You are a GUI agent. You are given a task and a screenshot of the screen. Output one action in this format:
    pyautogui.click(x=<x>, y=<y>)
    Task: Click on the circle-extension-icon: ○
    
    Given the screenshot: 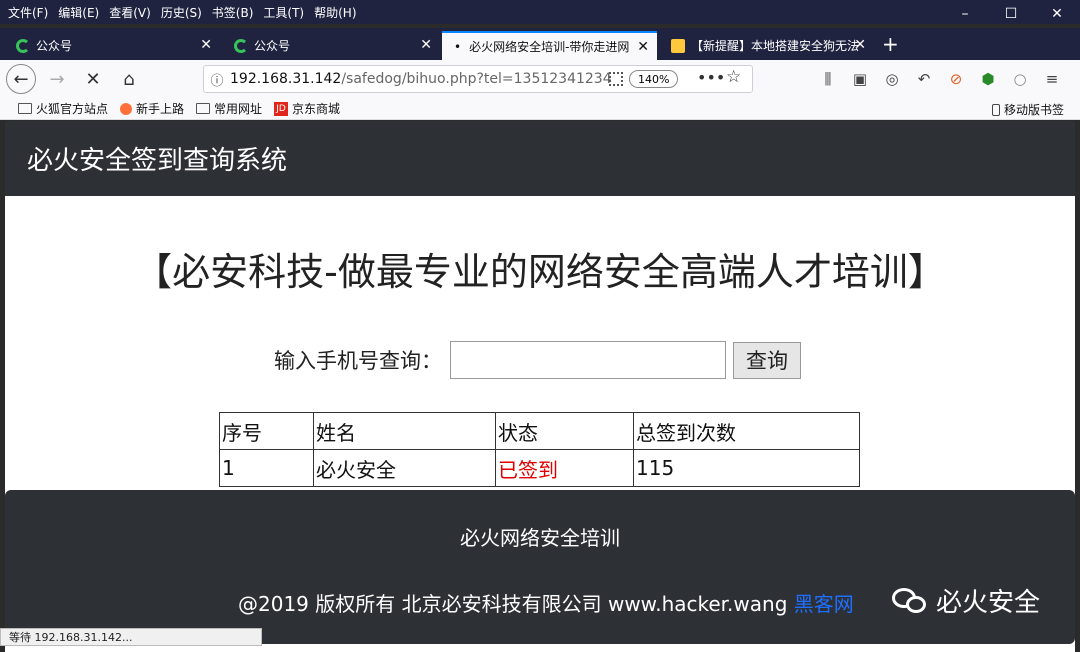 What is the action you would take?
    pyautogui.click(x=1020, y=79)
    